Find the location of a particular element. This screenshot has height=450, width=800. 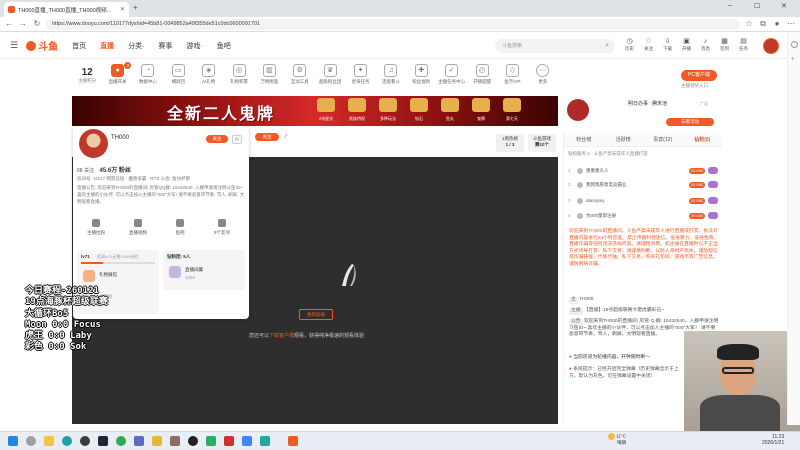

start-live-button: ▣ 开播 is located at coordinates (686, 44).